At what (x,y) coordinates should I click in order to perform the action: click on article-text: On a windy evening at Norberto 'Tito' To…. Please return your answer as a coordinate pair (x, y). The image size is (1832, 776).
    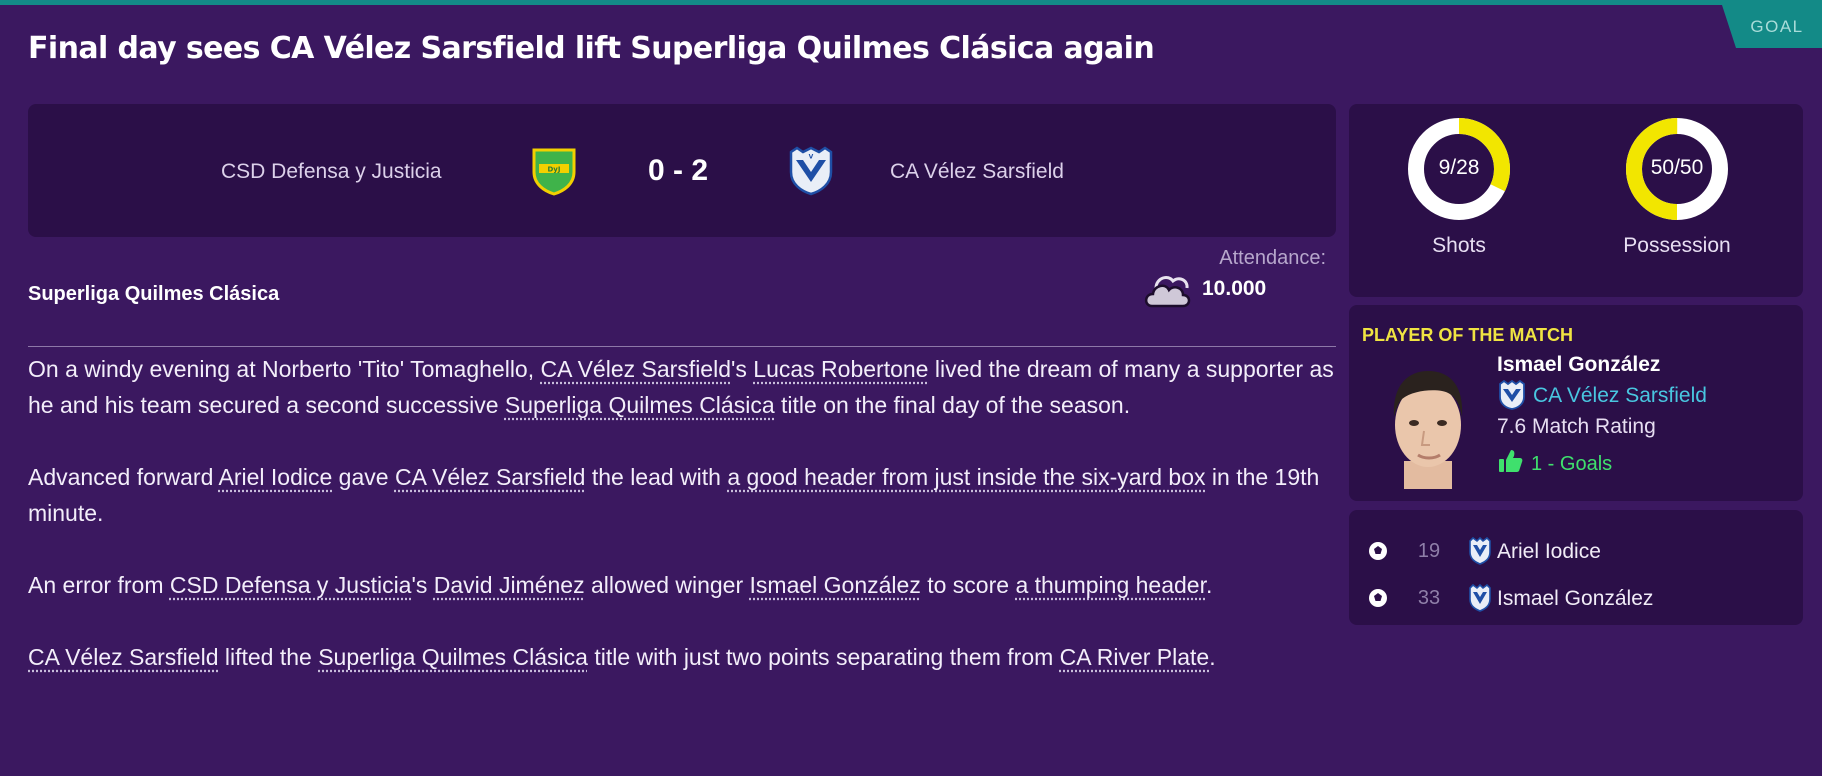
    Looking at the image, I should click on (284, 369).